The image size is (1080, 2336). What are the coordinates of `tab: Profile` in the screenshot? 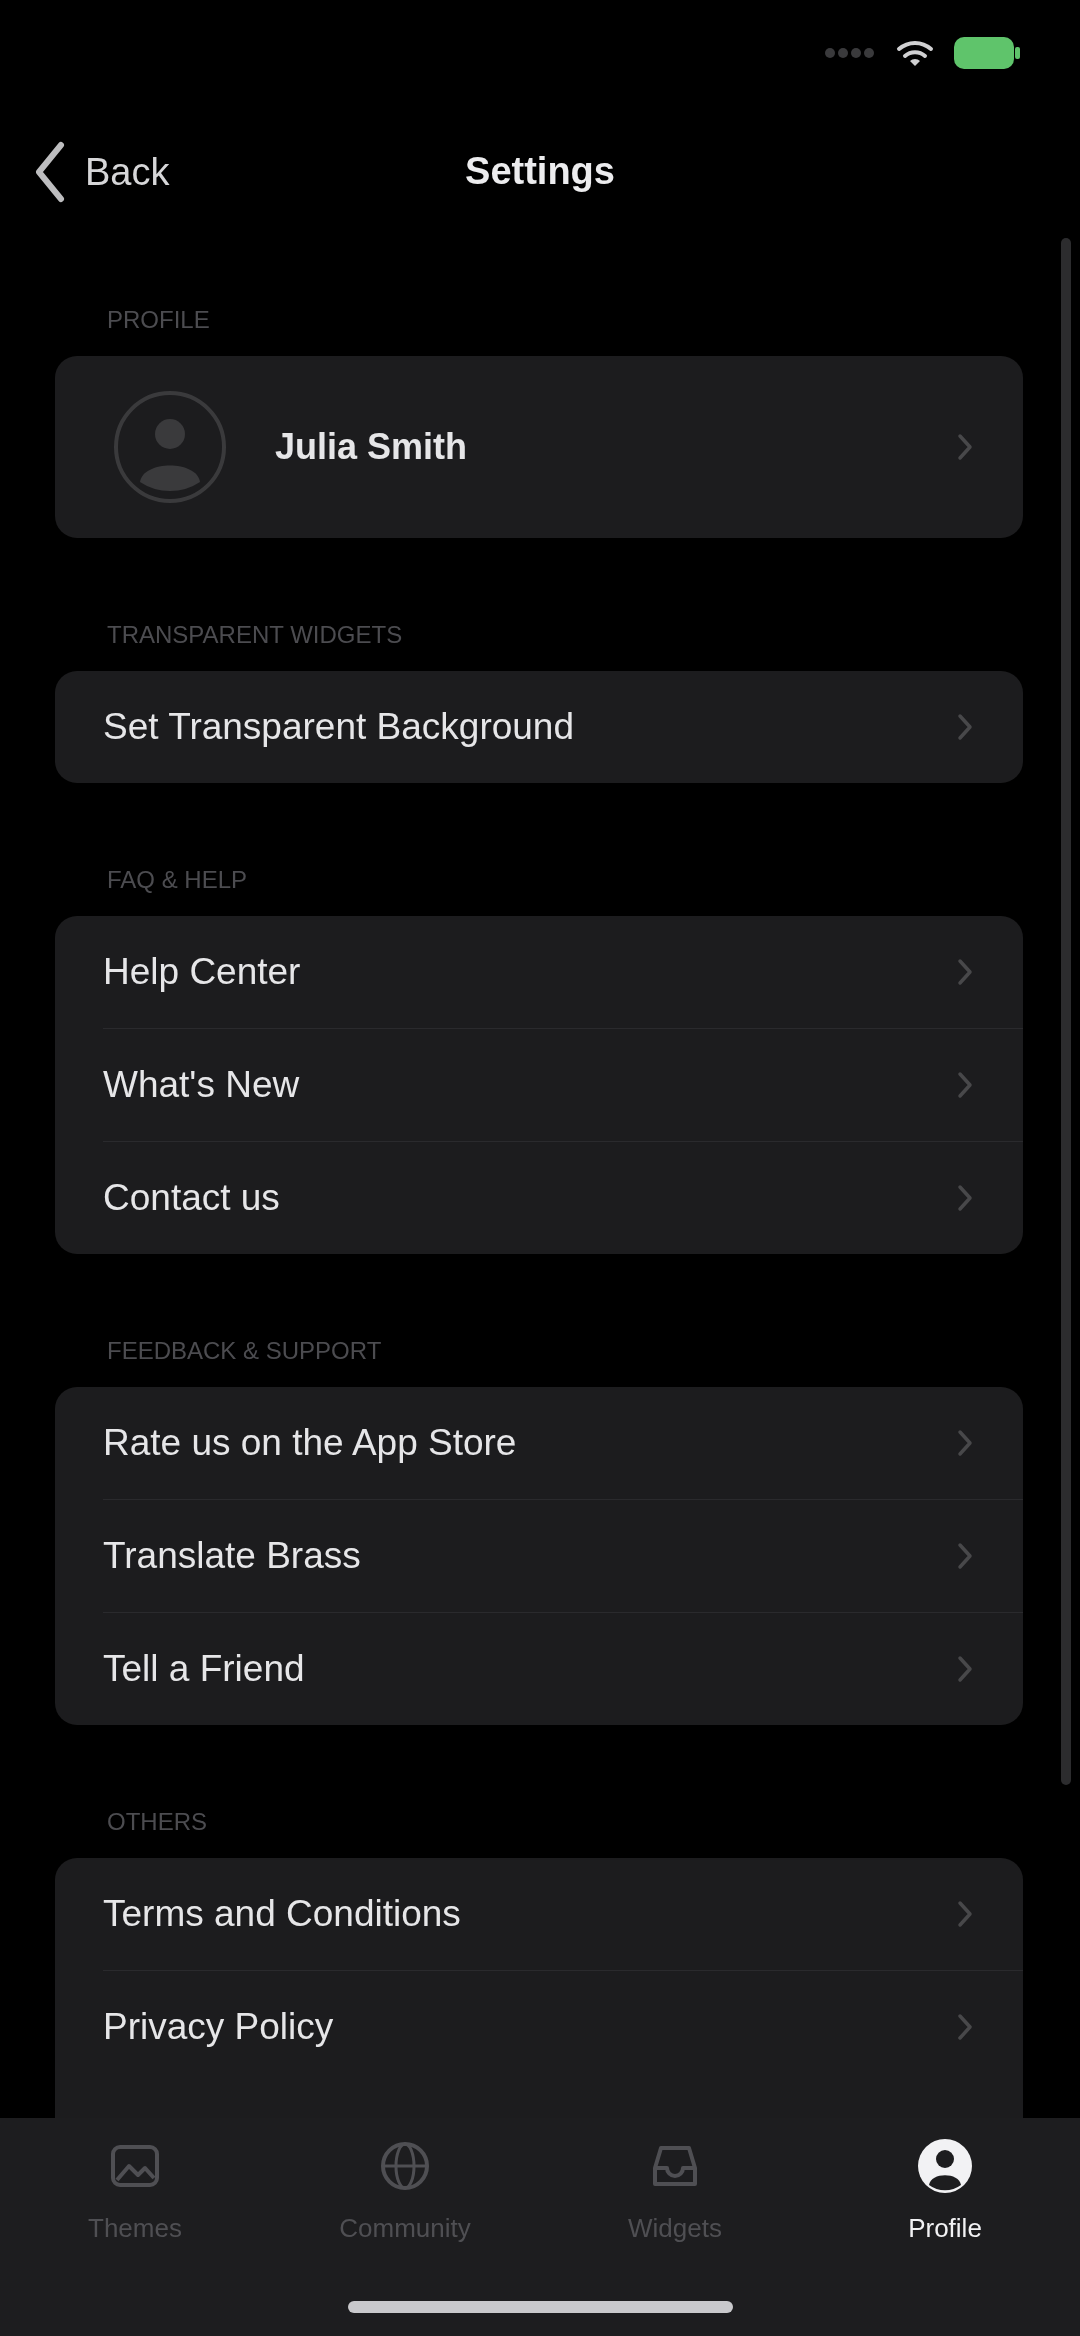 It's located at (945, 2180).